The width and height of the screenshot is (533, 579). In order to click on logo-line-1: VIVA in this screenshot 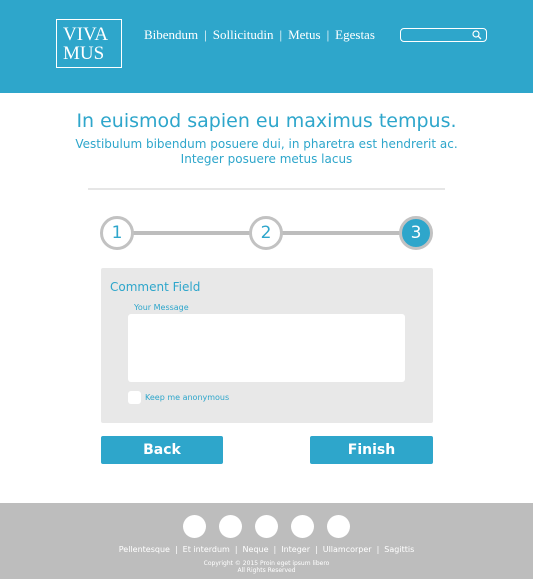, I will do `click(86, 34)`.